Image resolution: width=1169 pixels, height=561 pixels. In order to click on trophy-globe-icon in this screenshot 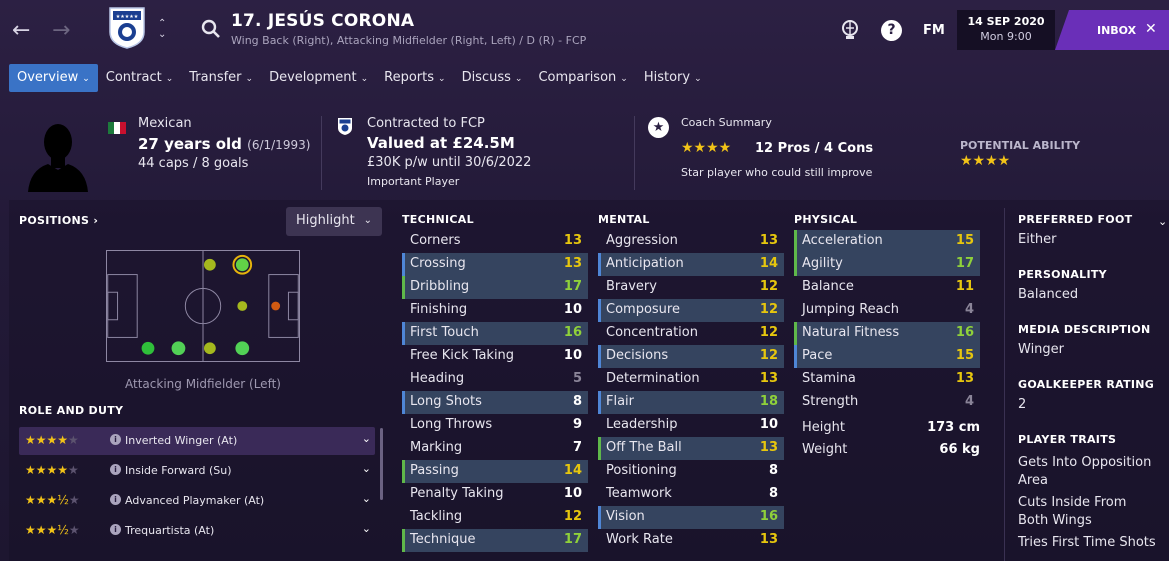, I will do `click(850, 30)`.